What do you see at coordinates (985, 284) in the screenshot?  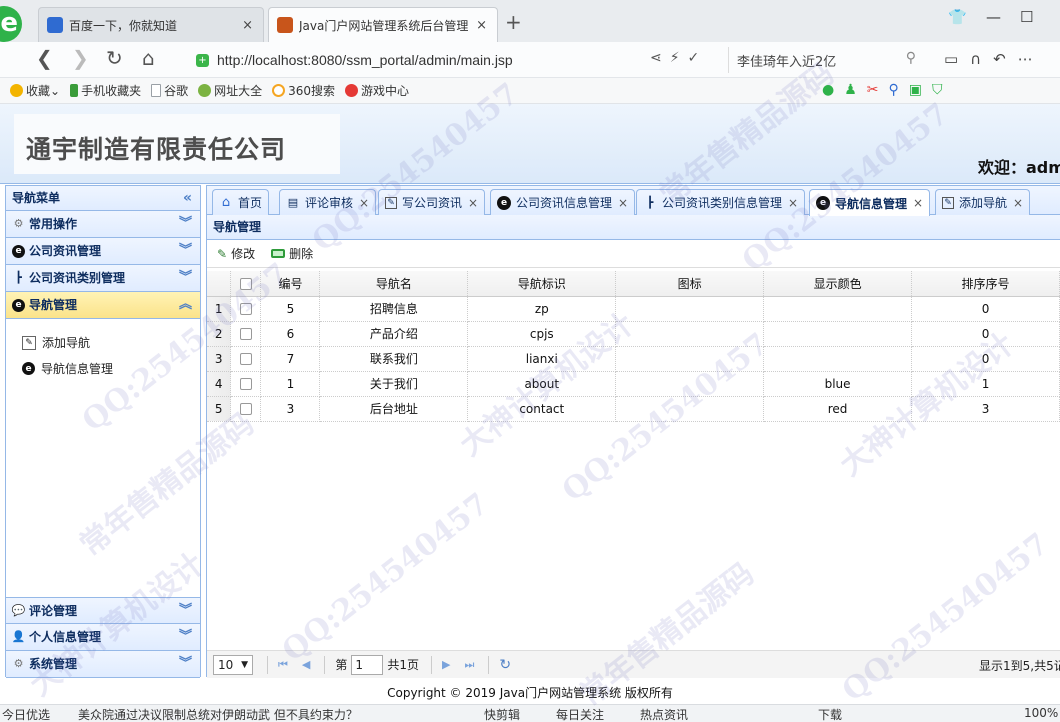 I see `column-header: 排序序号` at bounding box center [985, 284].